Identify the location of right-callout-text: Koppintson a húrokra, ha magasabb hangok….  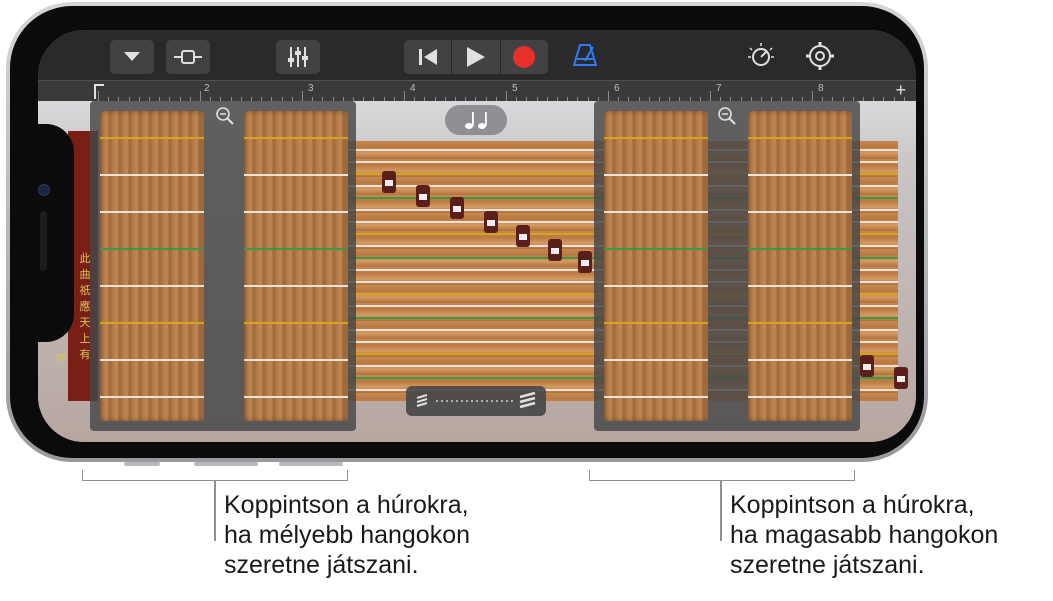
(864, 535).